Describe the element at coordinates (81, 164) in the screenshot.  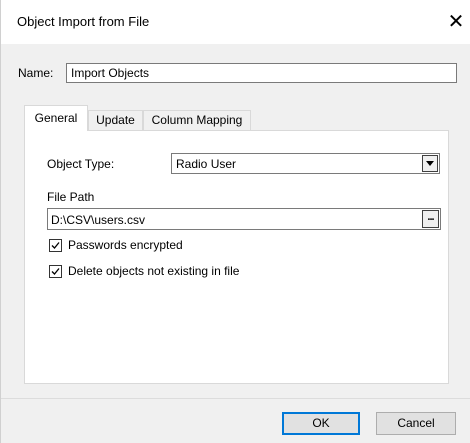
I see `object-type-label: Object Type:` at that location.